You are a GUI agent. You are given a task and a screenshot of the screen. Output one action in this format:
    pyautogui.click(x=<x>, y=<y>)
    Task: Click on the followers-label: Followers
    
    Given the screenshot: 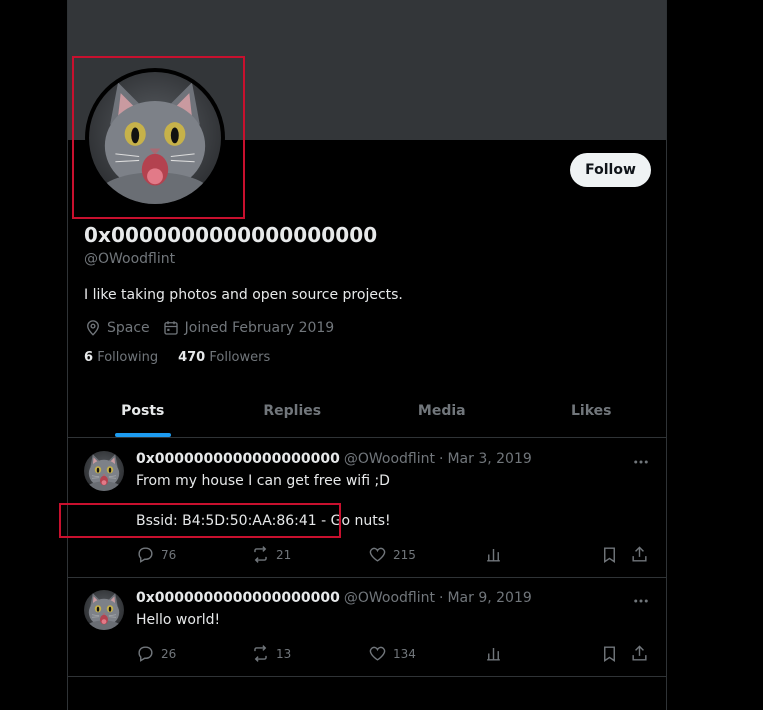 What is the action you would take?
    pyautogui.click(x=240, y=357)
    